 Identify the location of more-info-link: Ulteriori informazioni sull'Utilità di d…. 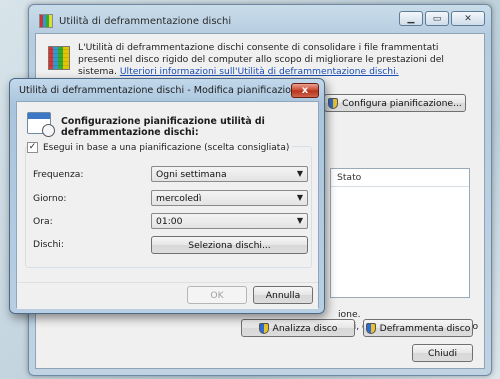
(259, 71).